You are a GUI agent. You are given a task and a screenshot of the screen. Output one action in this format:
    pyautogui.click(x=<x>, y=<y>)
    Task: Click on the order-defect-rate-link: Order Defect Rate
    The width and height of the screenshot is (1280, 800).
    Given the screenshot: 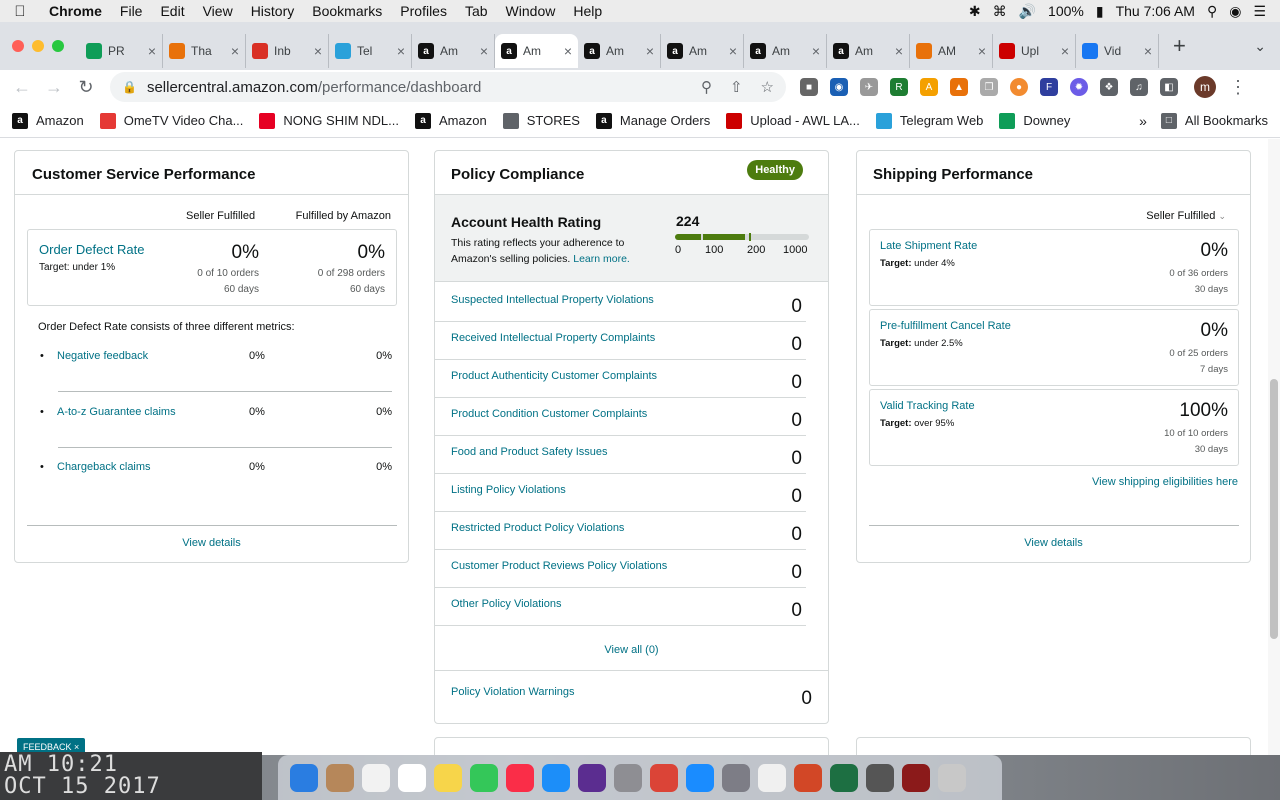 What is the action you would take?
    pyautogui.click(x=92, y=249)
    